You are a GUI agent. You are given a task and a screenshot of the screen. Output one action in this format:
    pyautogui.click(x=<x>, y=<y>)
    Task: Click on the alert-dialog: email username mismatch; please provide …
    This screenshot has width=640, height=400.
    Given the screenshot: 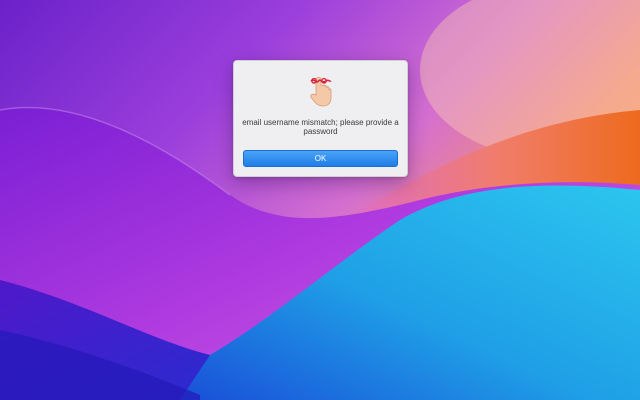 What is the action you would take?
    pyautogui.click(x=320, y=118)
    